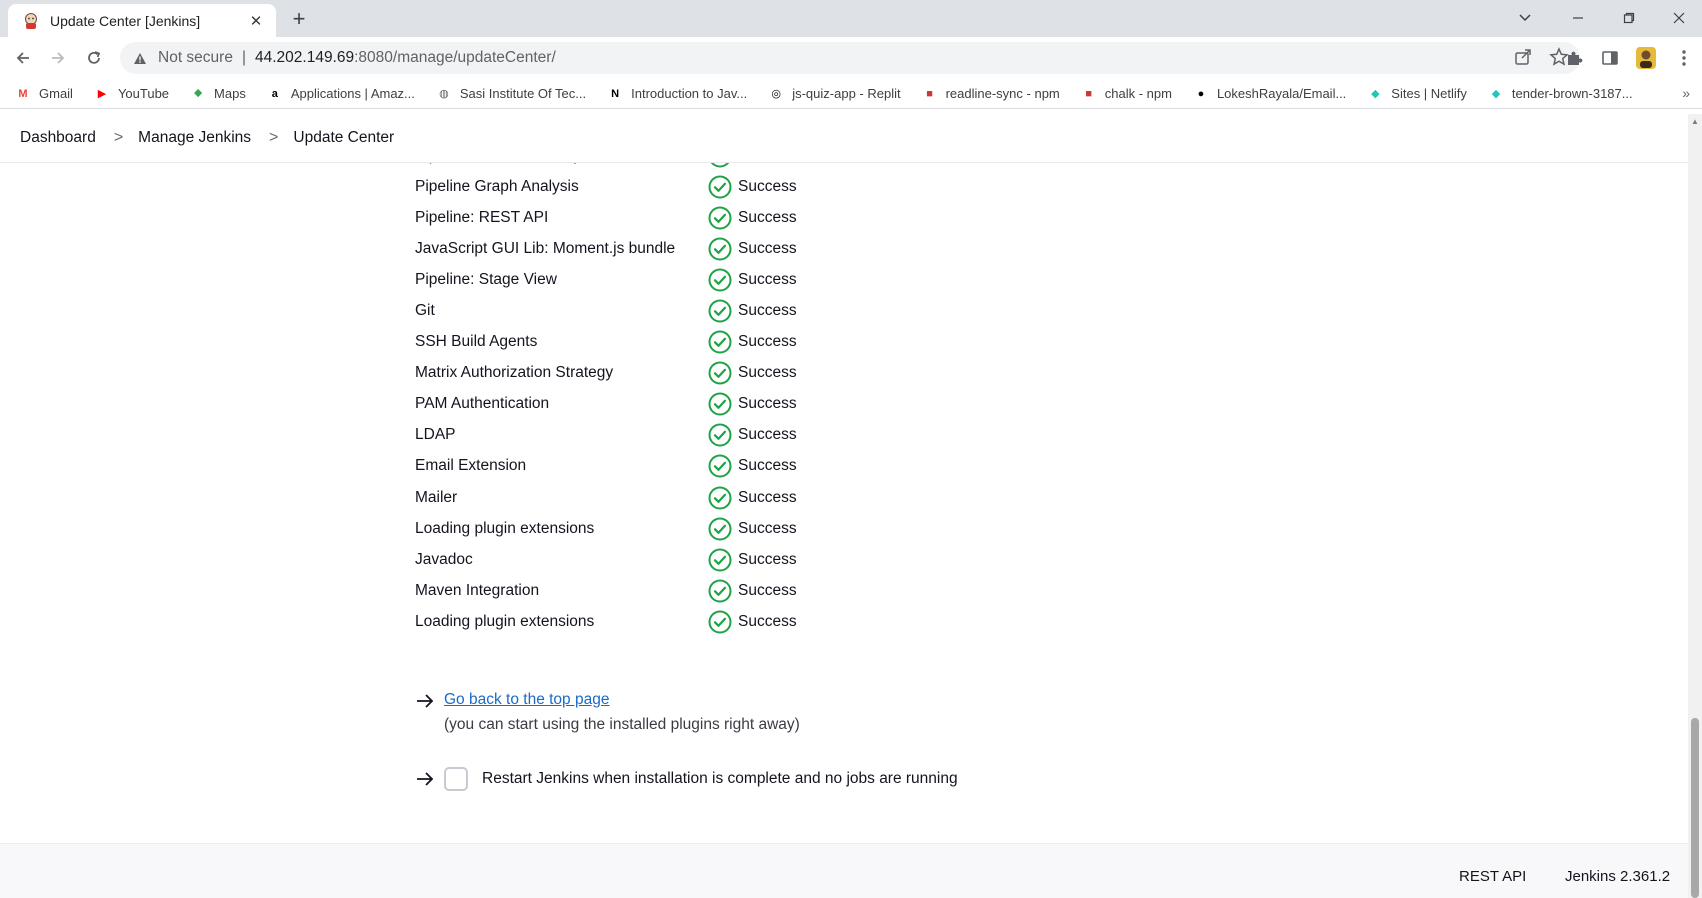 The image size is (1702, 898). I want to click on bookmark-item: ▶ YouTube, so click(131, 94).